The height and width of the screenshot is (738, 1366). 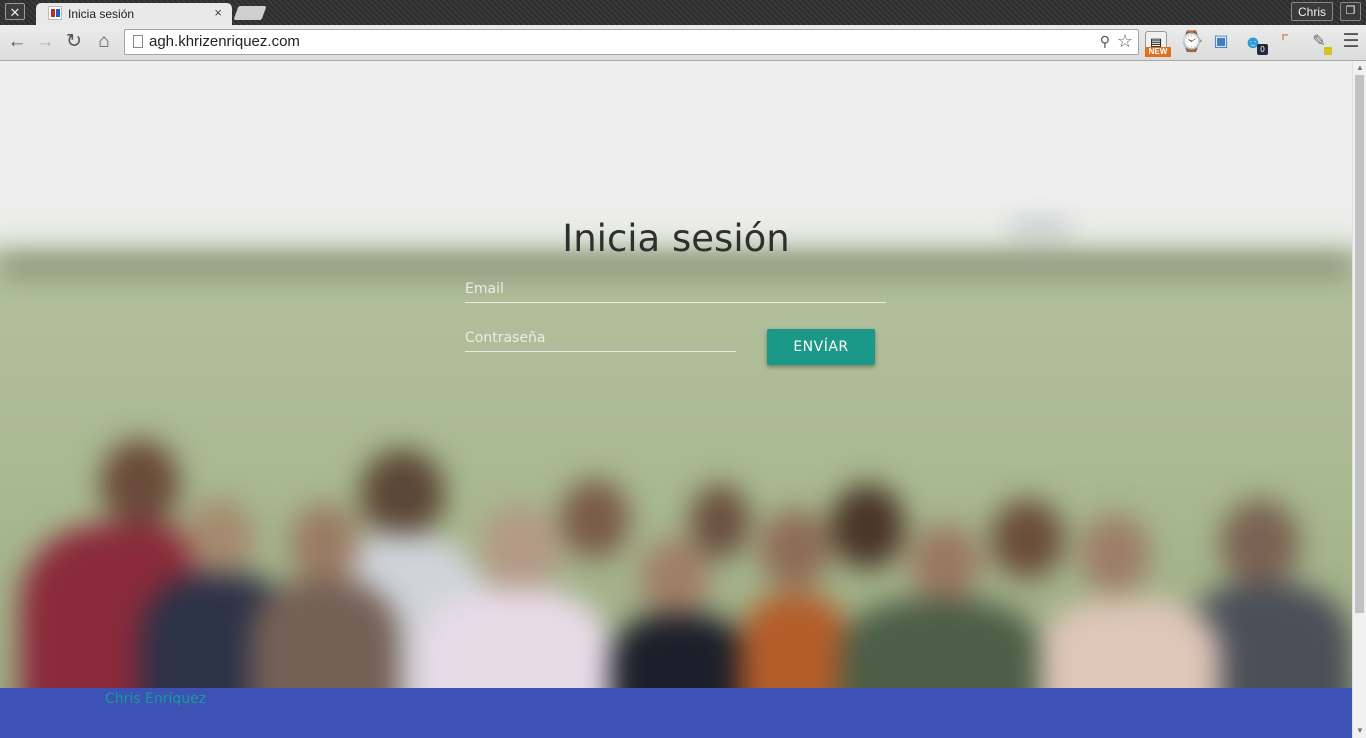 I want to click on extension-eyedropper-icon: ✎, so click(x=1320, y=43).